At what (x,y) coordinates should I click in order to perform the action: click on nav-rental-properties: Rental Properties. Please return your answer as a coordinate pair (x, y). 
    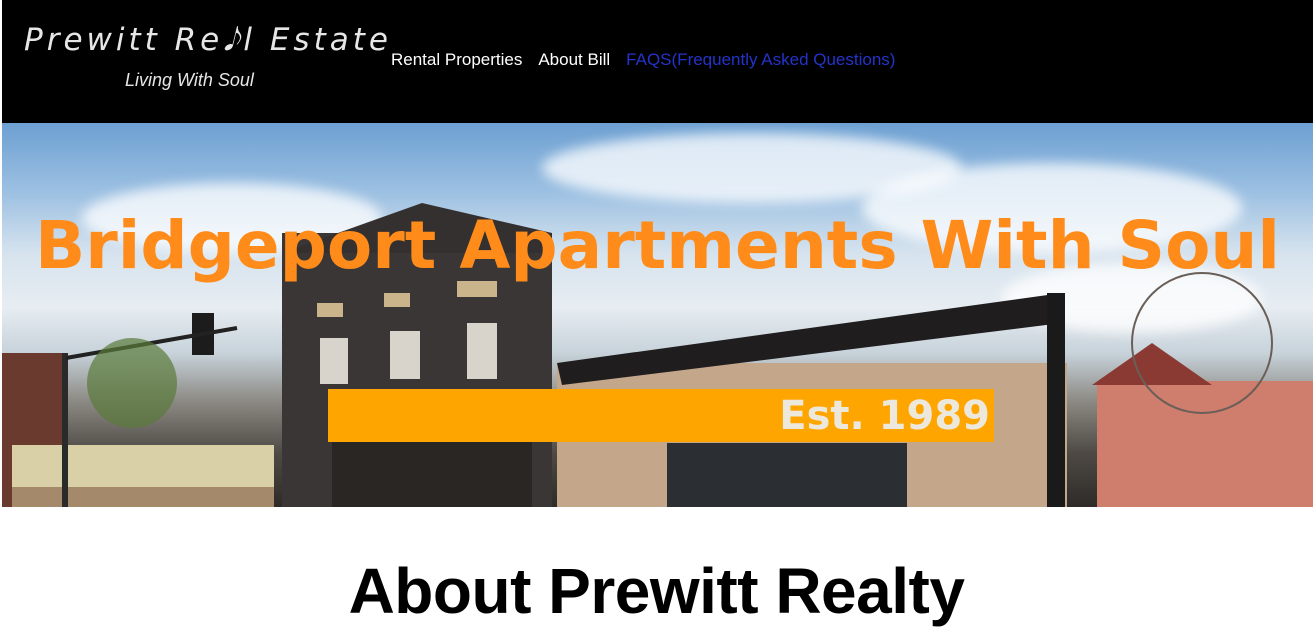
    Looking at the image, I should click on (456, 60).